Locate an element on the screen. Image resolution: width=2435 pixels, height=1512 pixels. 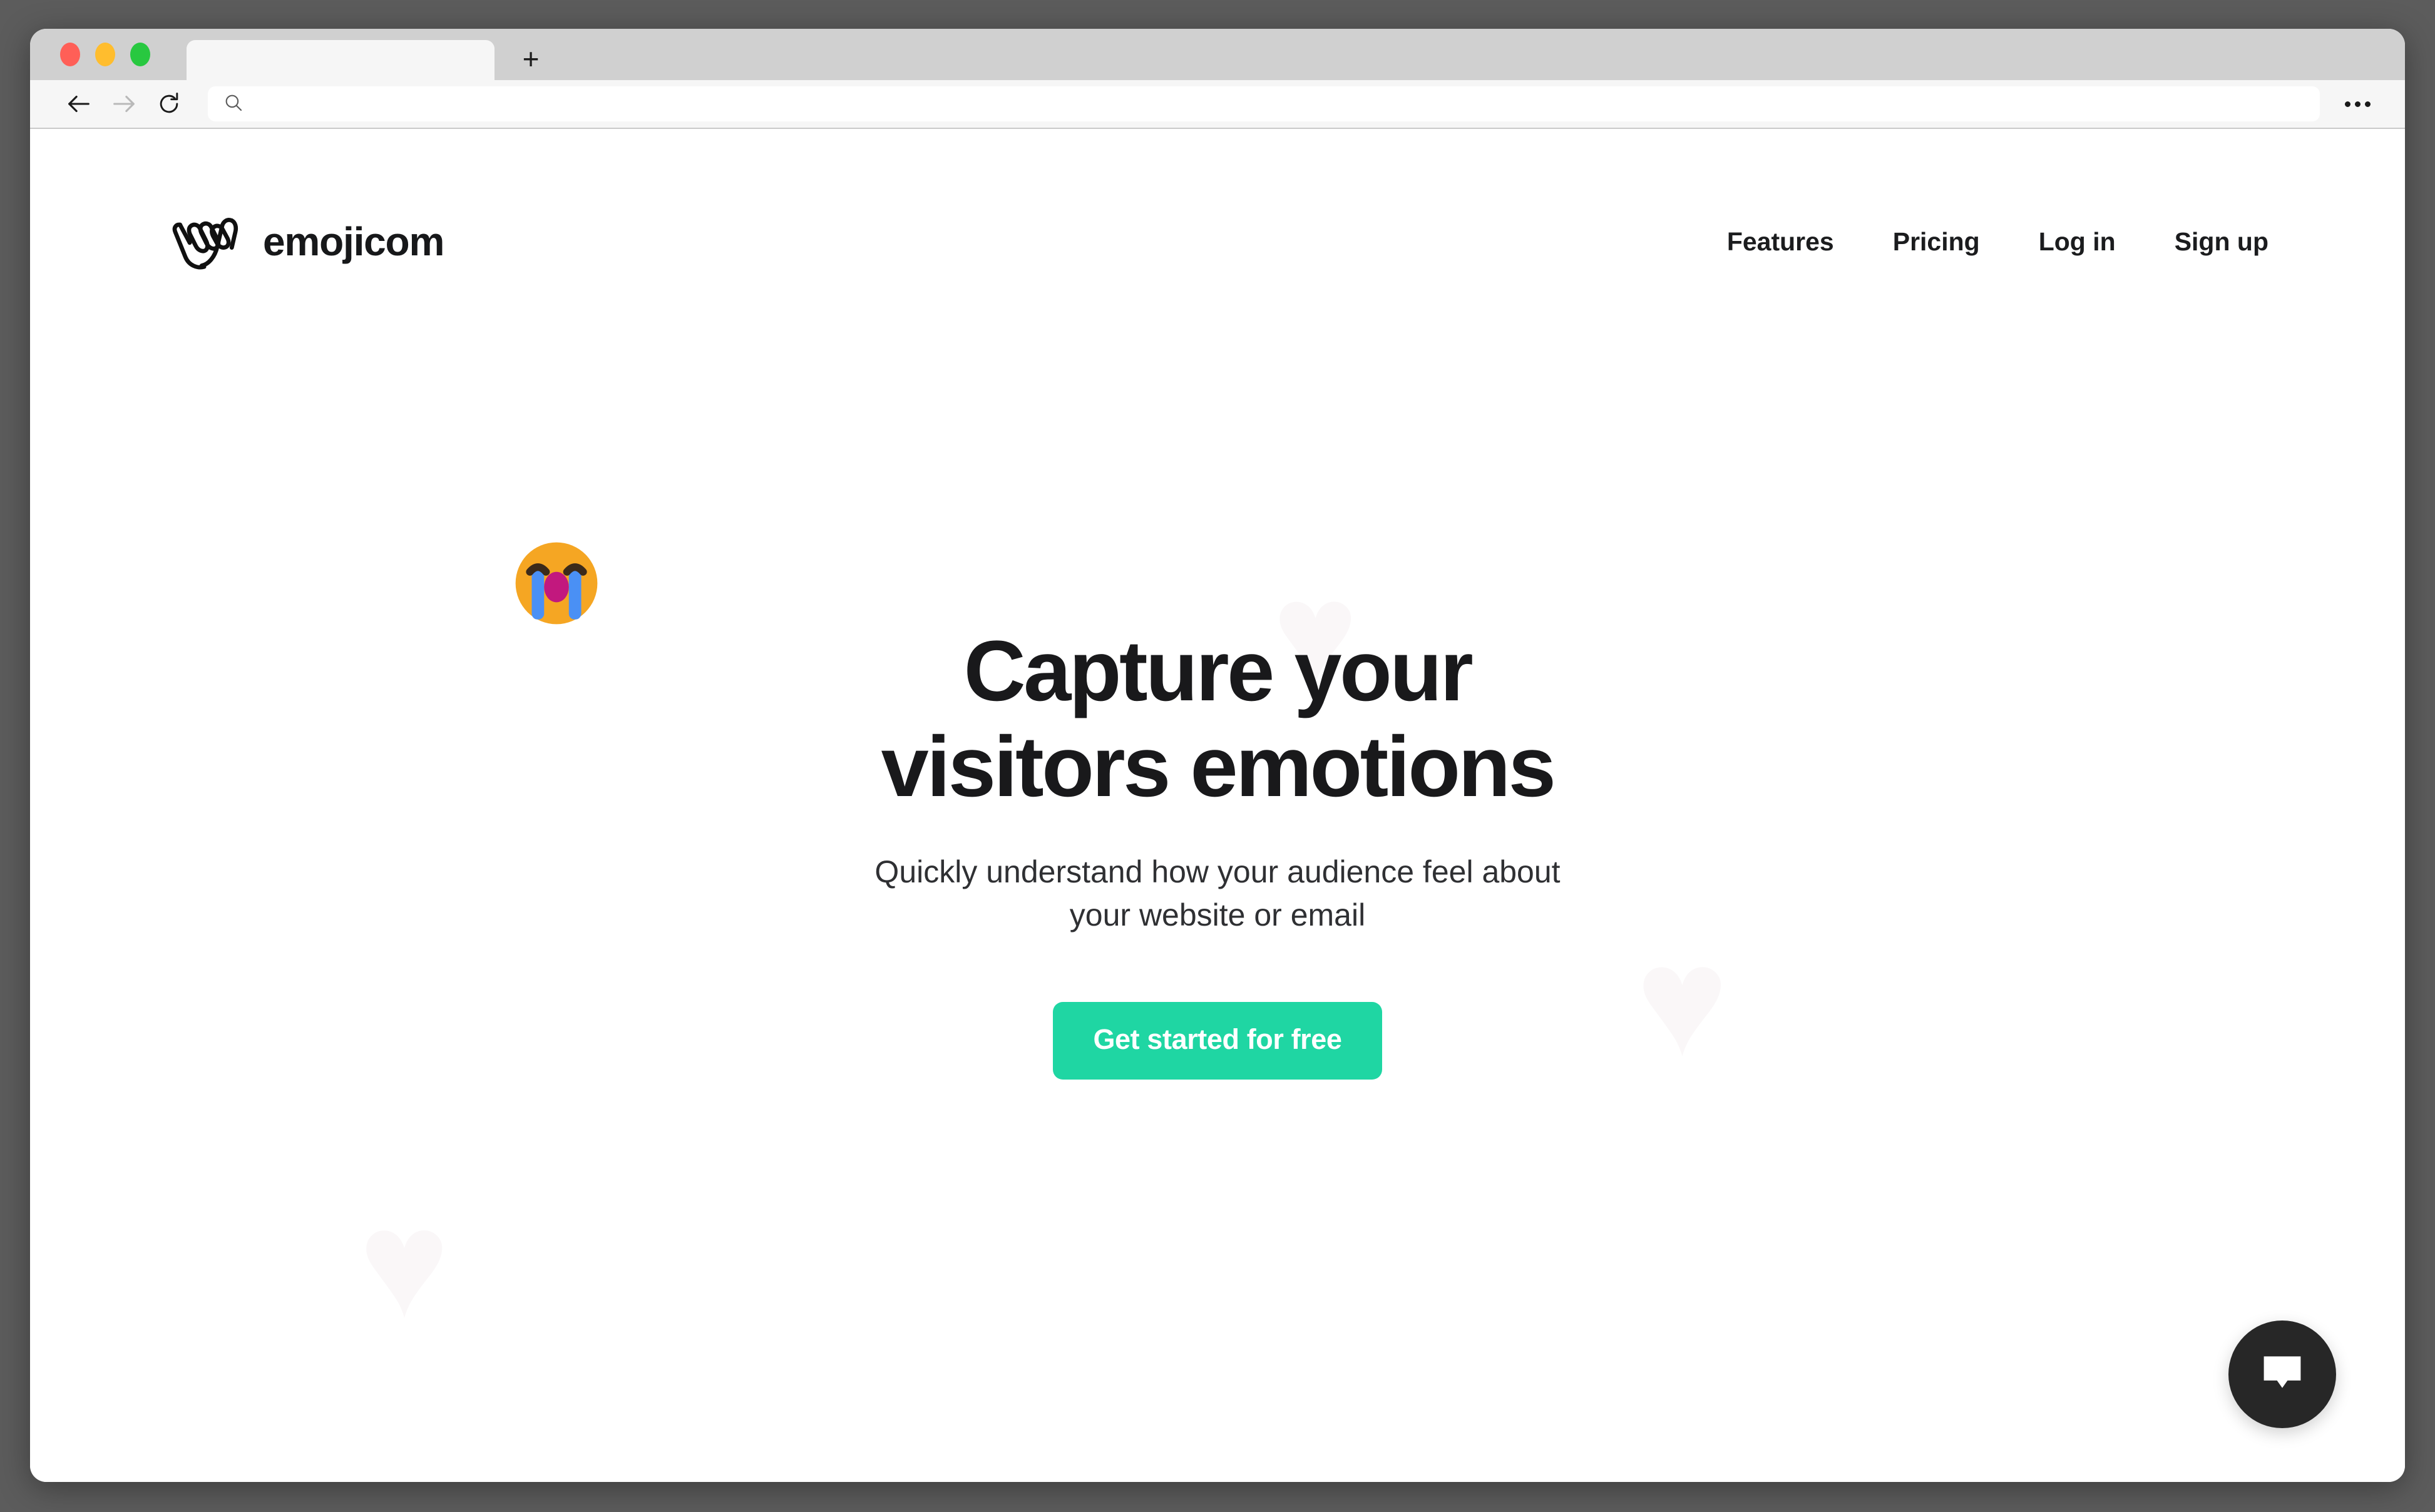
more-options-icon is located at coordinates (2357, 103).